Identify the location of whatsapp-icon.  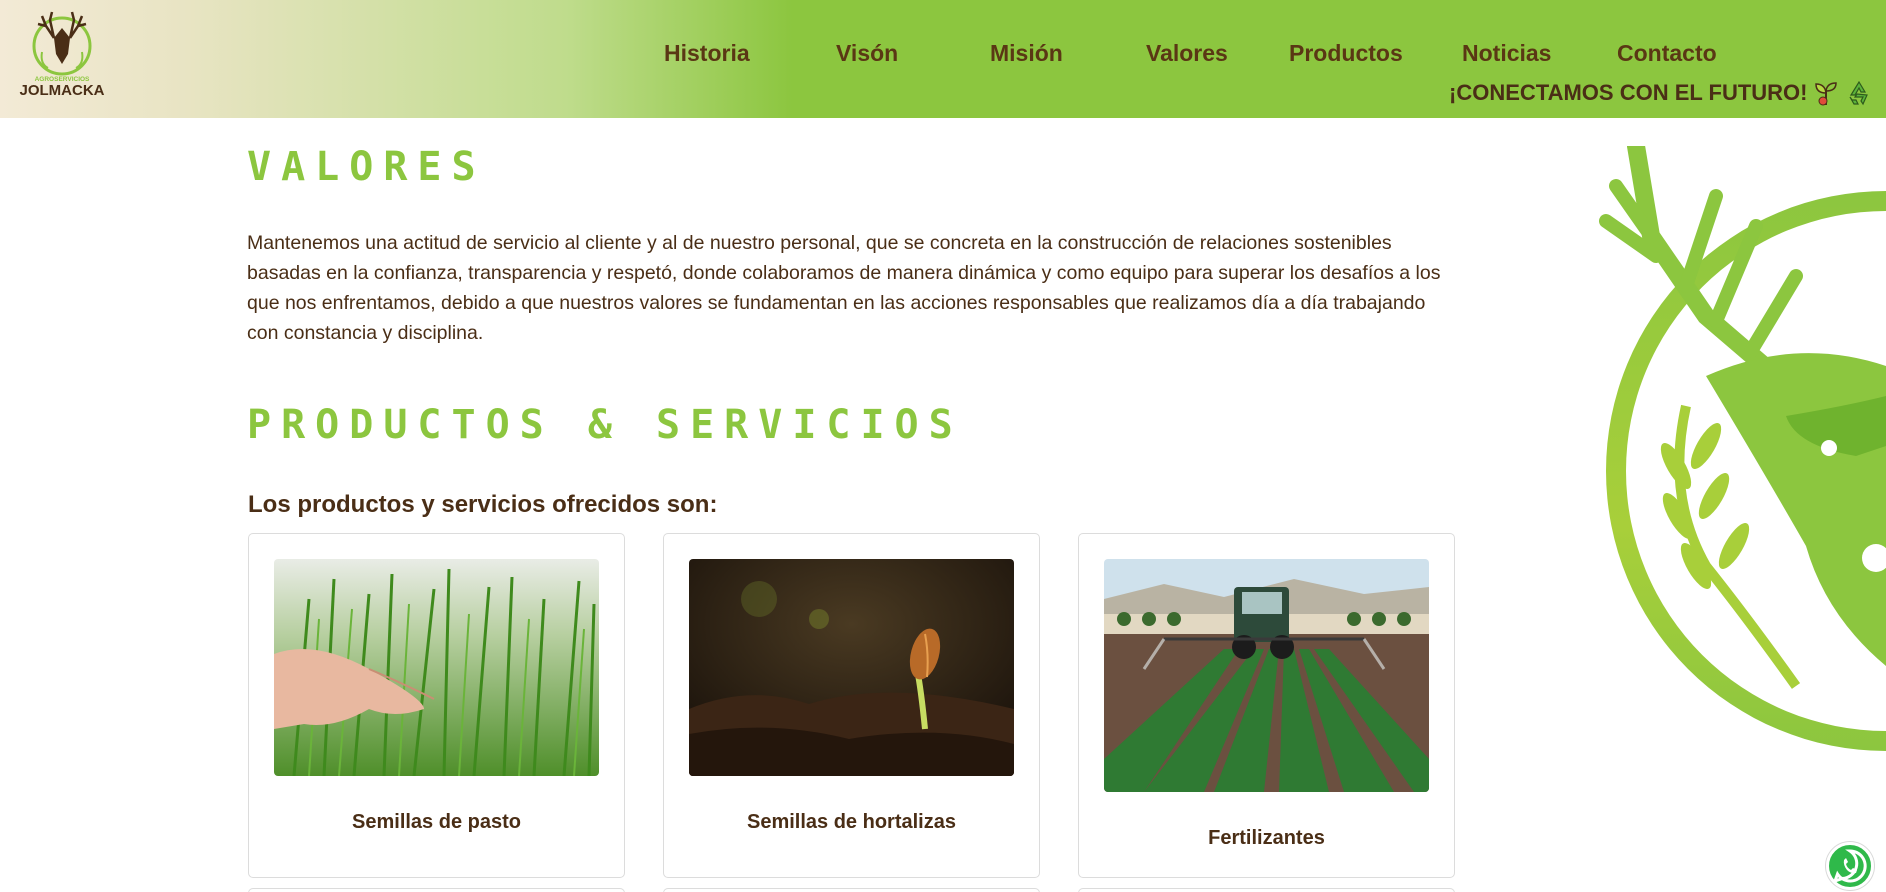
(1849, 866).